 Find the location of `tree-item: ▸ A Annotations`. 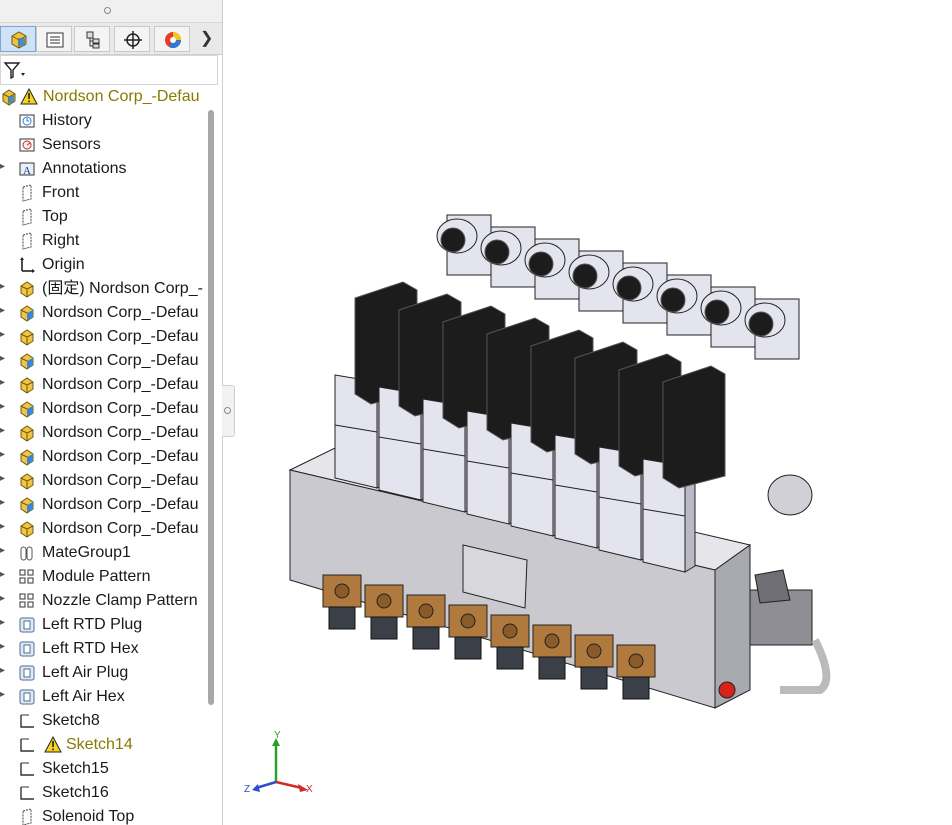

tree-item: ▸ A Annotations is located at coordinates (103, 169).